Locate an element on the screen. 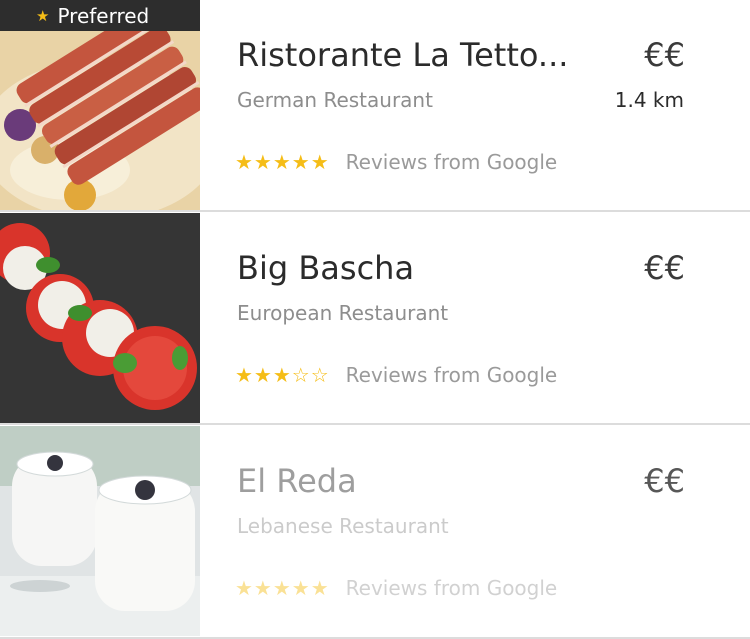  caprese-salad-photo is located at coordinates (100, 318).